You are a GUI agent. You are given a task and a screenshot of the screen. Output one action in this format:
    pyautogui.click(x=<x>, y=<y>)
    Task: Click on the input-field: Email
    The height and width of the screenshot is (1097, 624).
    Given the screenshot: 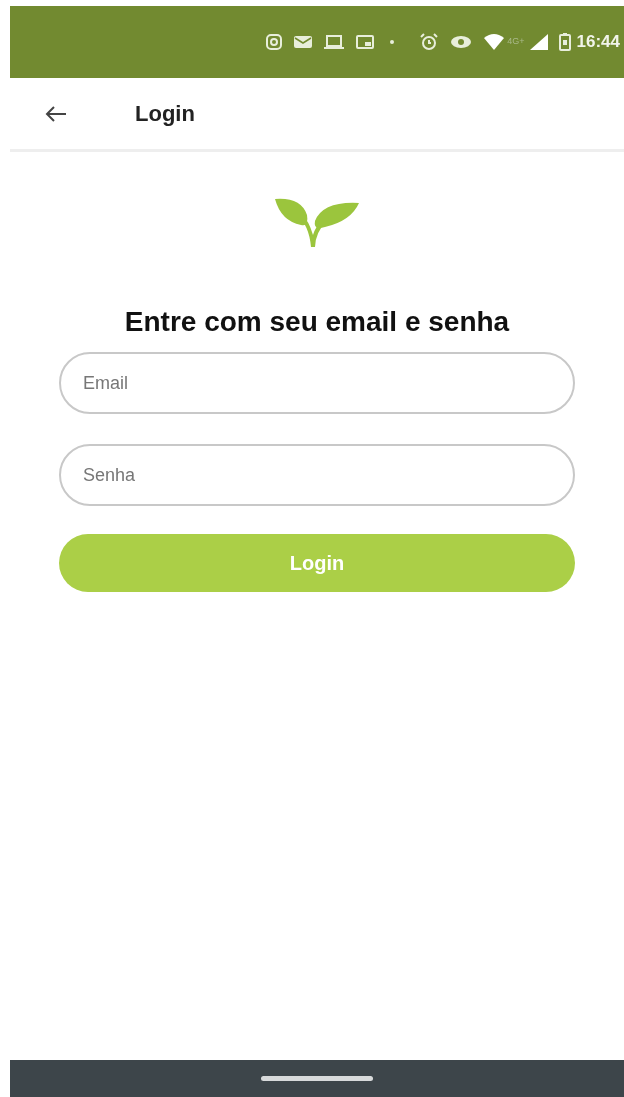 What is the action you would take?
    pyautogui.click(x=317, y=383)
    